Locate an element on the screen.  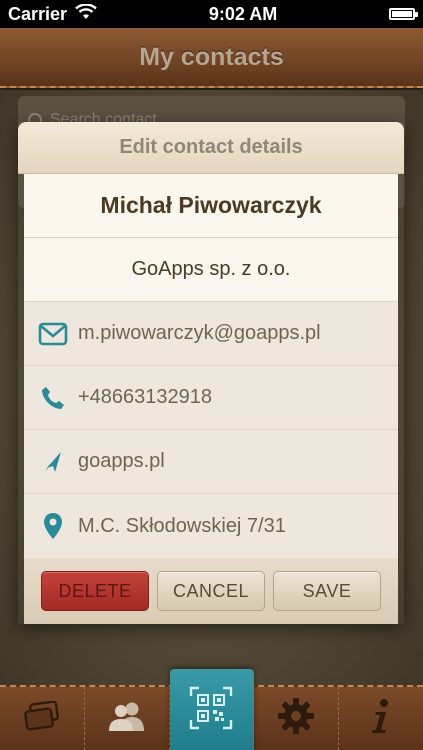
qr-code-icon is located at coordinates (211, 710).